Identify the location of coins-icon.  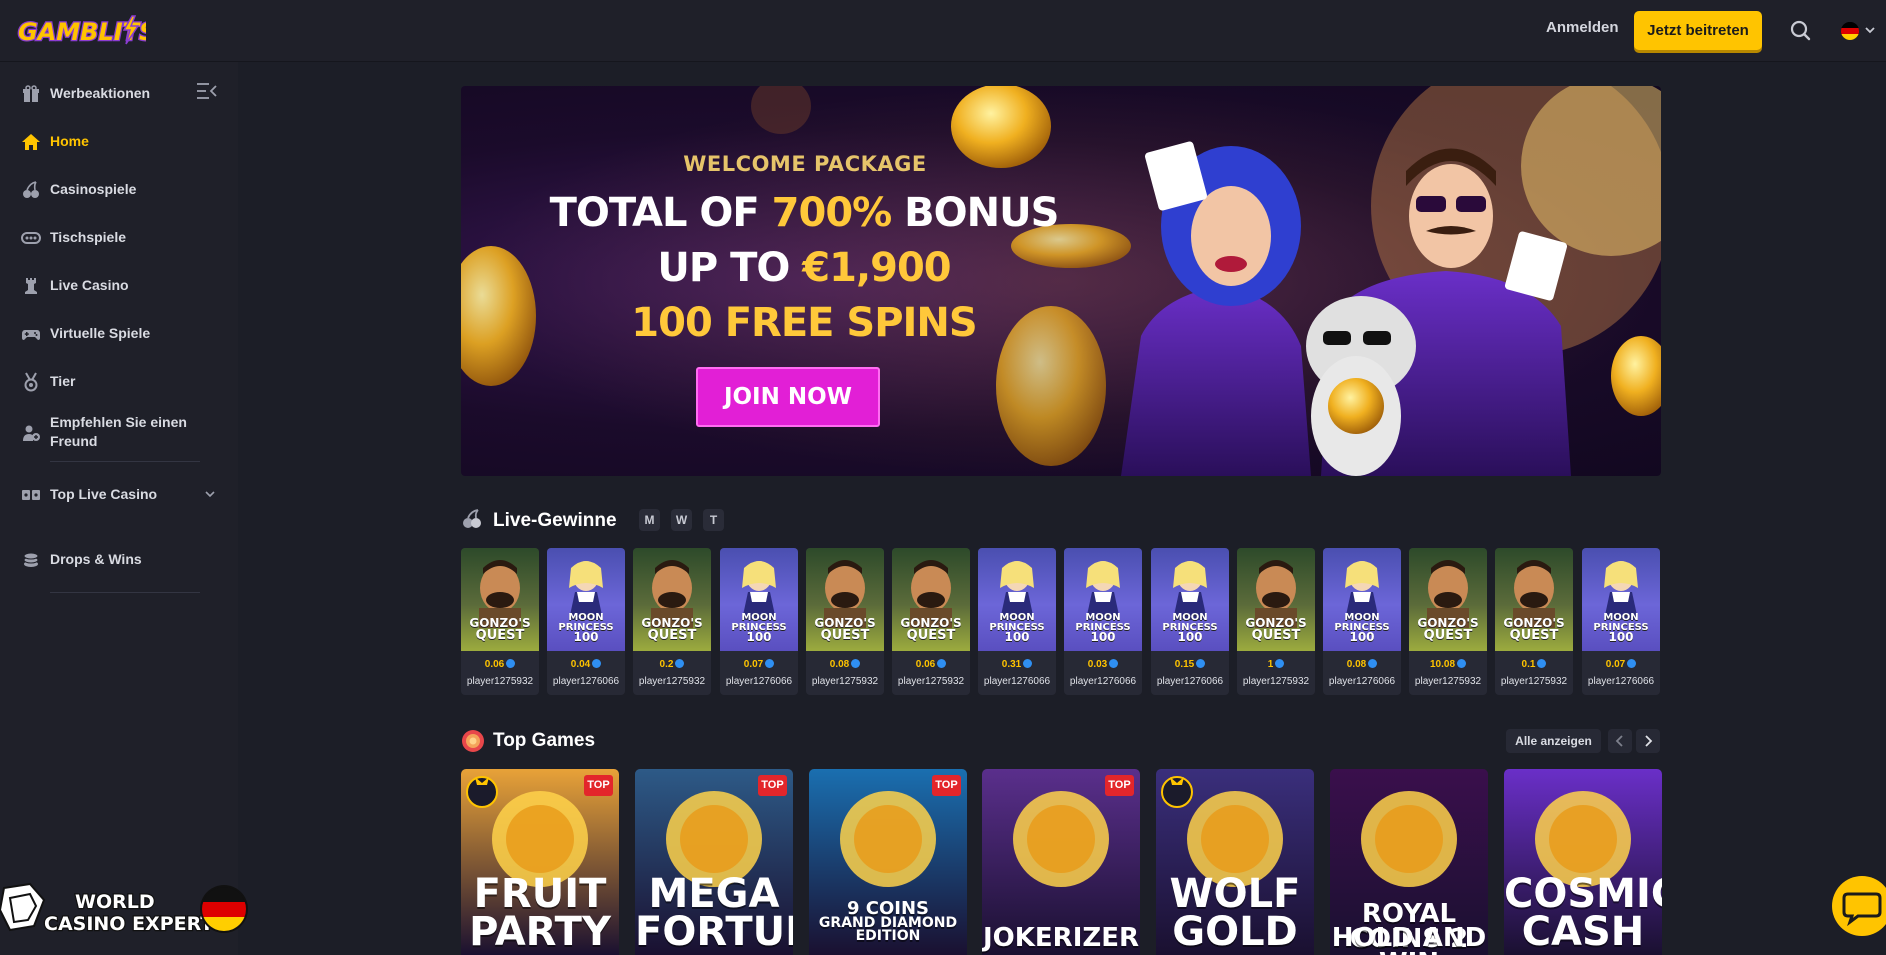
(31, 559).